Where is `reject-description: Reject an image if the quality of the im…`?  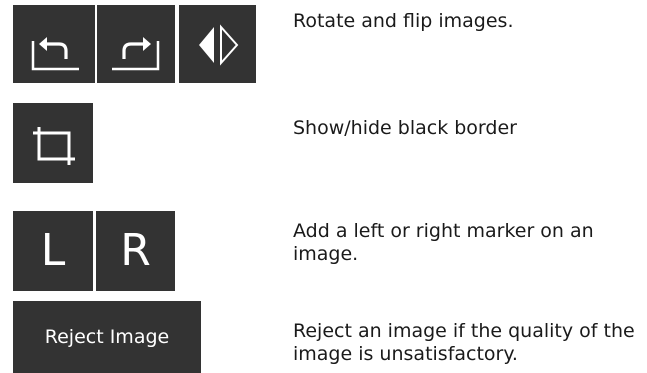 reject-description: Reject an image if the quality of the im… is located at coordinates (464, 342).